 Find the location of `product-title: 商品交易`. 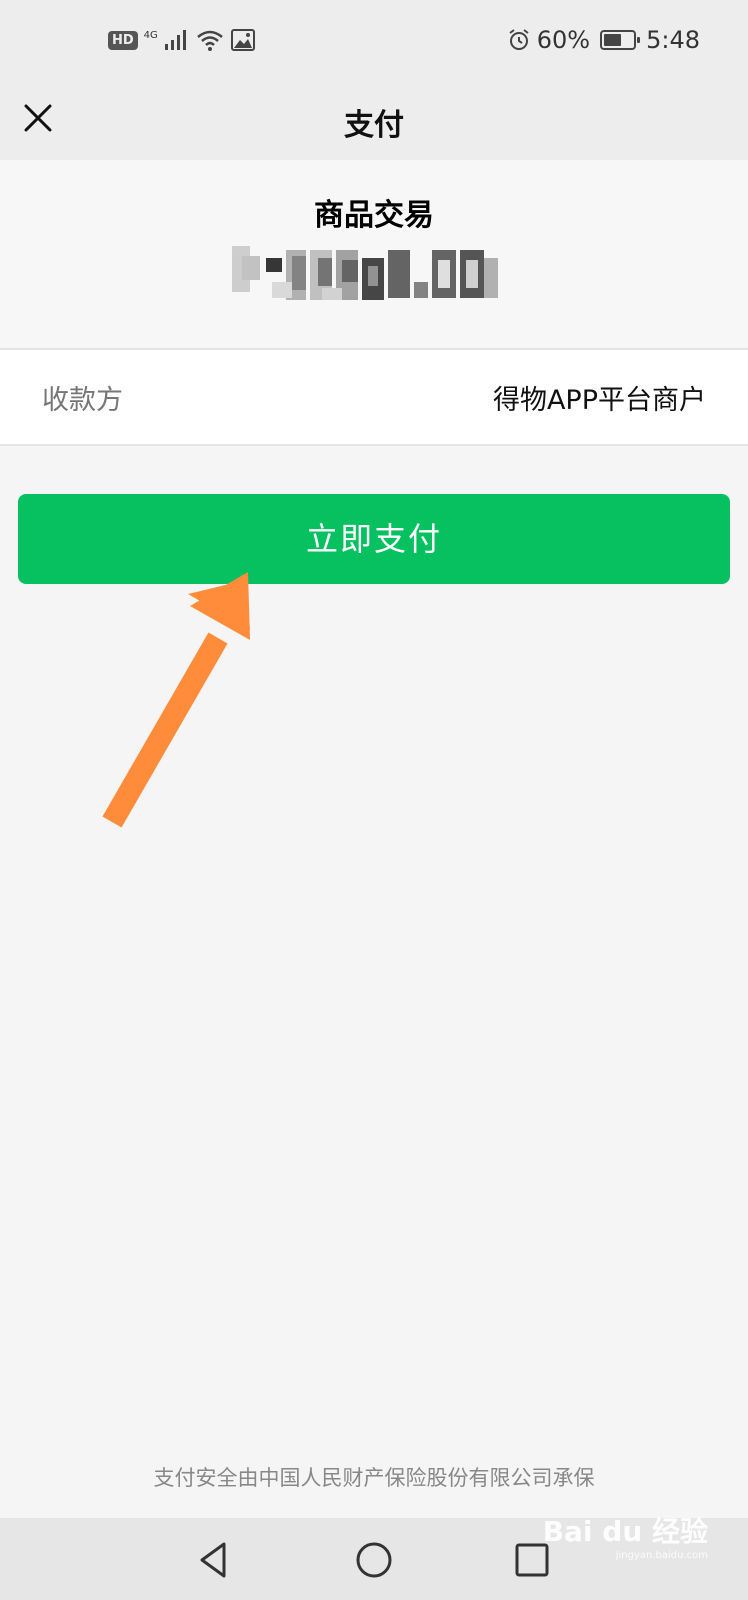

product-title: 商品交易 is located at coordinates (374, 215).